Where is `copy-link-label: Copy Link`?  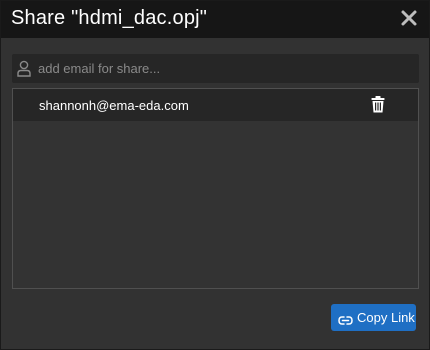 copy-link-label: Copy Link is located at coordinates (386, 317).